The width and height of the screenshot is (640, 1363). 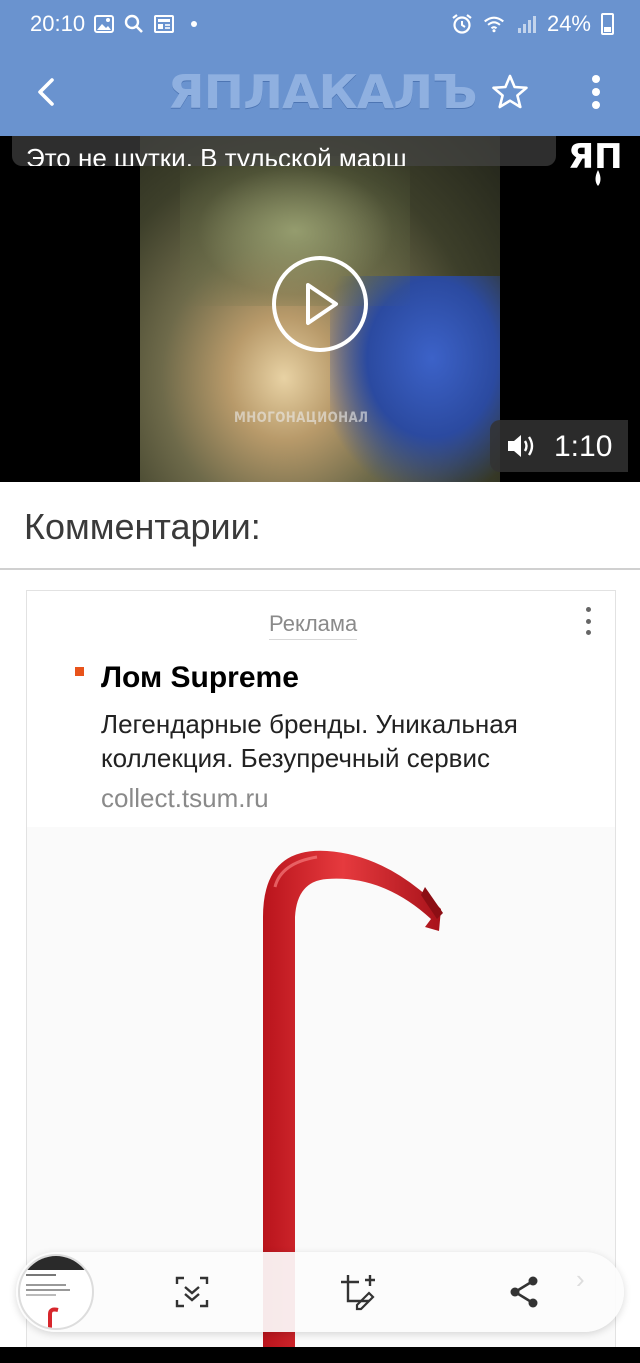 What do you see at coordinates (313, 625) in the screenshot?
I see `ad-label: Реклама` at bounding box center [313, 625].